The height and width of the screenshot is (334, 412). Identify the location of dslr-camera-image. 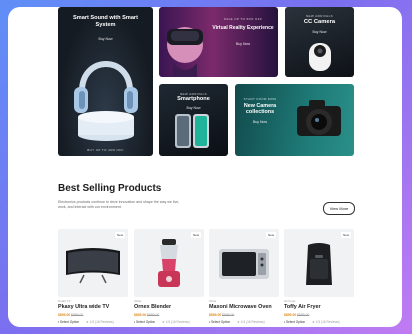
(319, 118).